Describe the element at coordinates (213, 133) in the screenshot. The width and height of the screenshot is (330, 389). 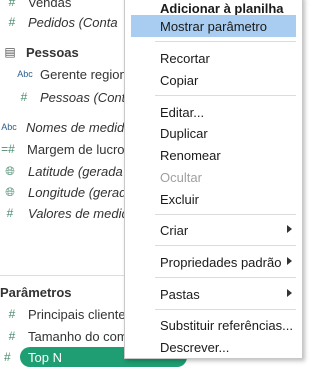
I see `menu-item-duplicar: Duplicar` at that location.